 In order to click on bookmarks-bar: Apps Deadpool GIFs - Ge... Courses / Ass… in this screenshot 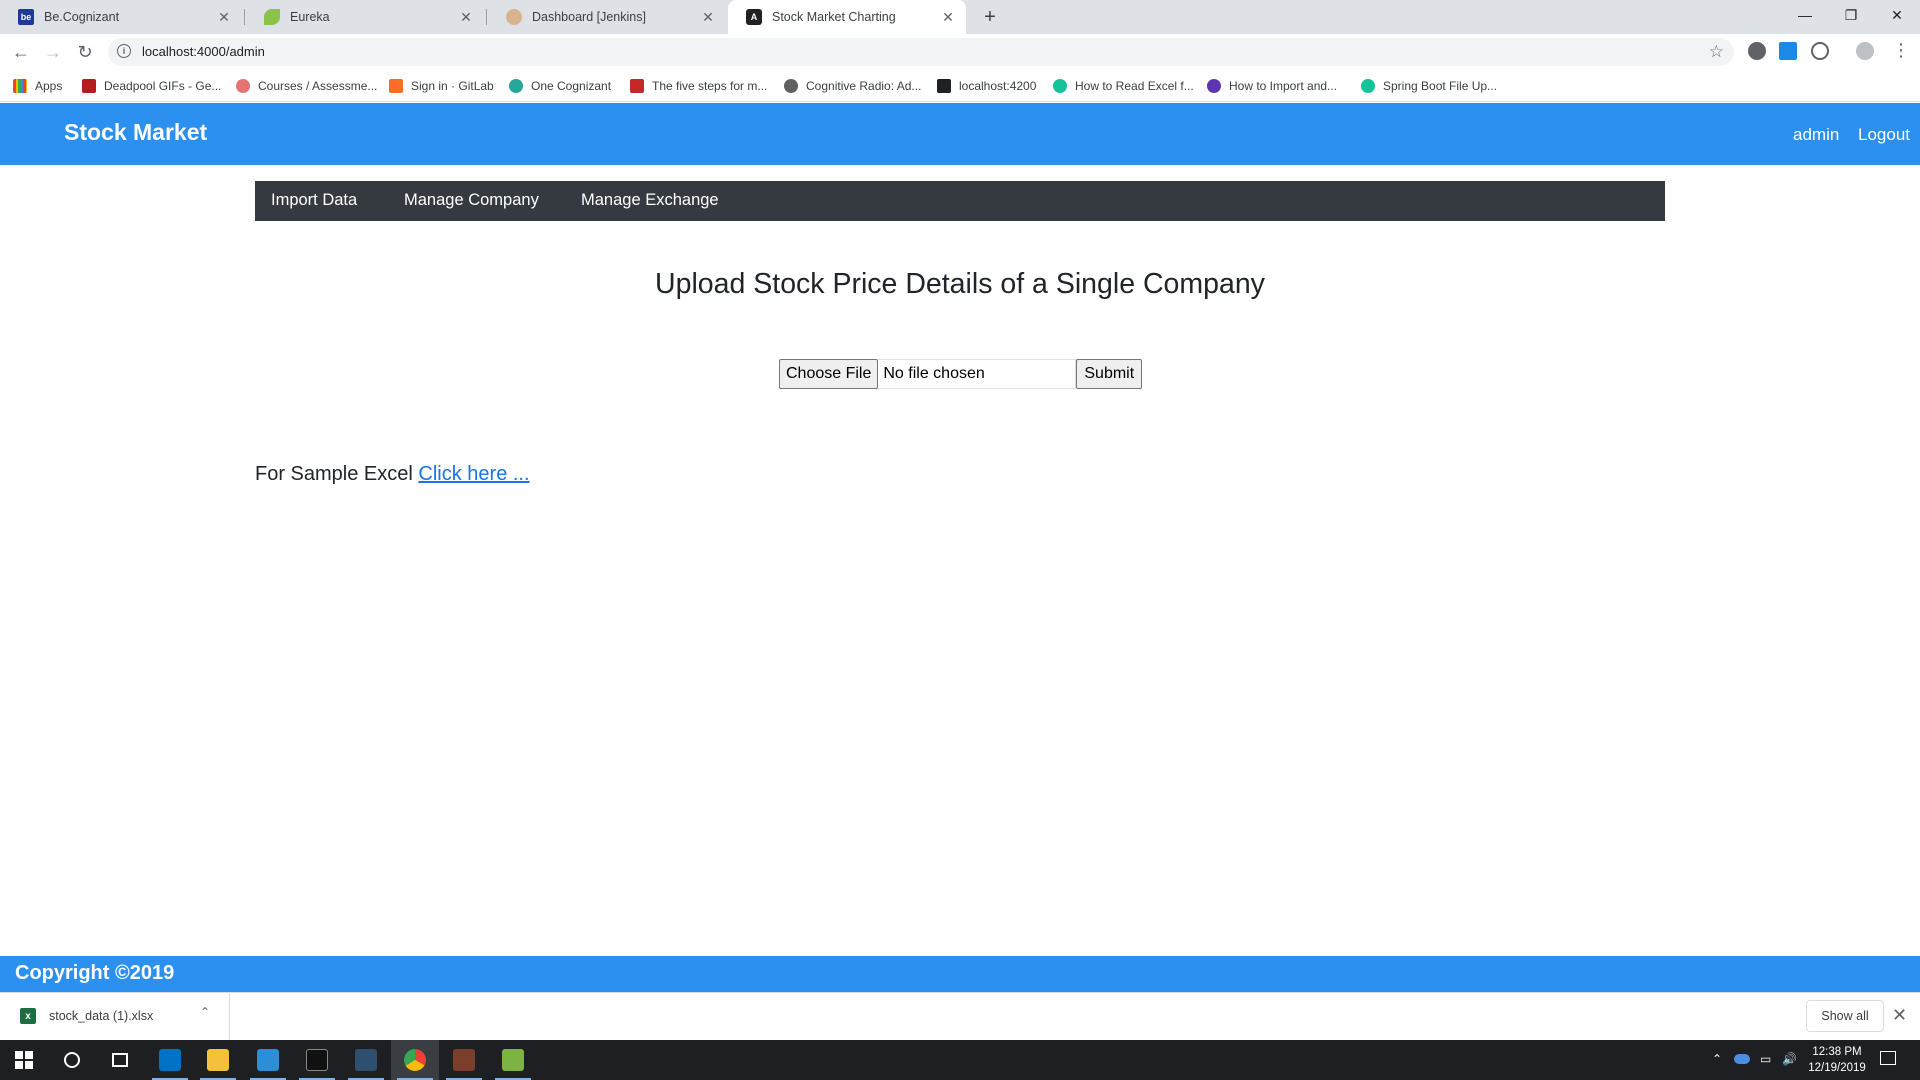, I will do `click(960, 86)`.